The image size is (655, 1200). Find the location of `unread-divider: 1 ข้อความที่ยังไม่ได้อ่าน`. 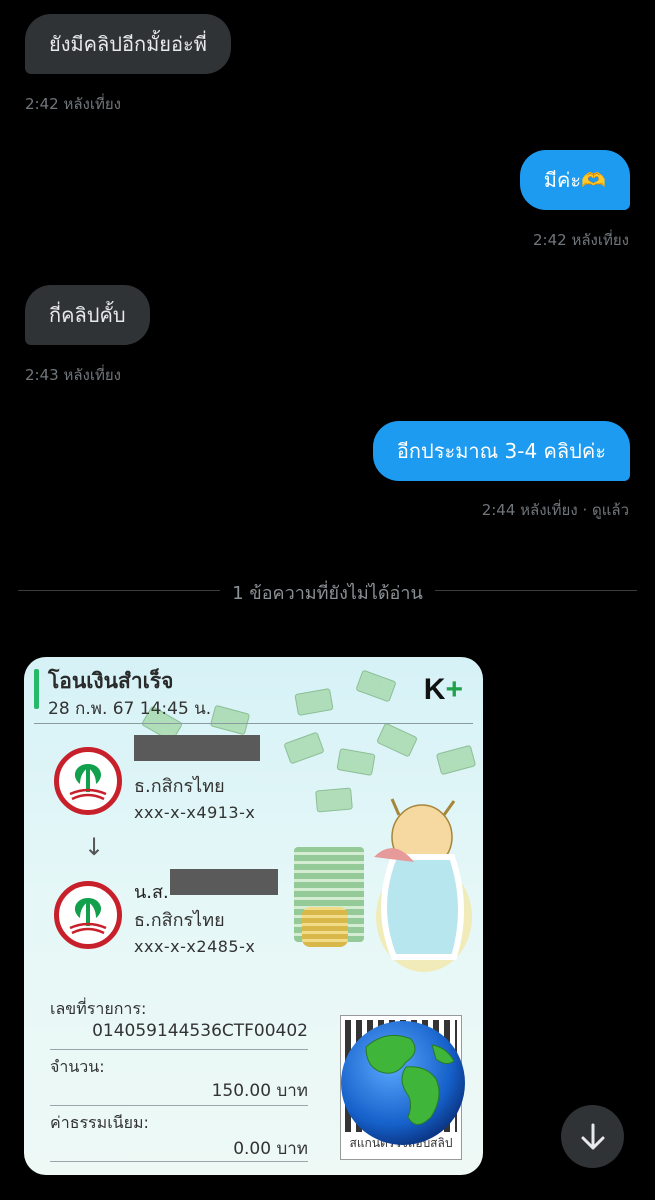

unread-divider: 1 ข้อความที่ยังไม่ได้อ่าน is located at coordinates (327, 592).